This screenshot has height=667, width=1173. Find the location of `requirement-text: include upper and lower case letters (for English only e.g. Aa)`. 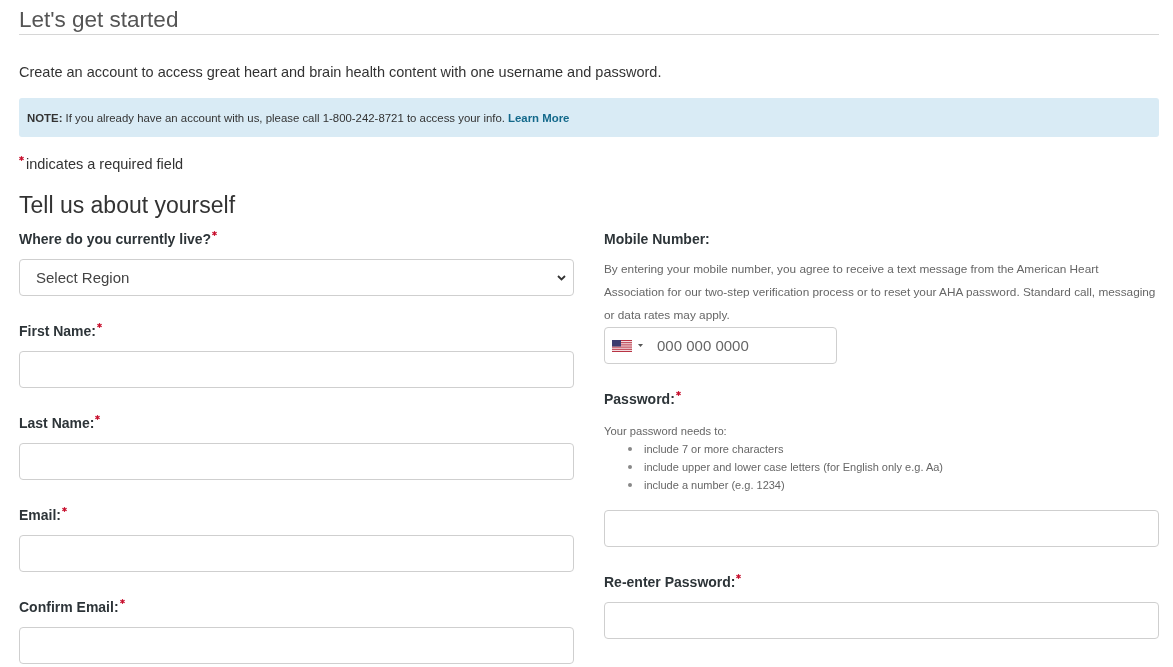

requirement-text: include upper and lower case letters (for English only e.g. Aa) is located at coordinates (793, 467).